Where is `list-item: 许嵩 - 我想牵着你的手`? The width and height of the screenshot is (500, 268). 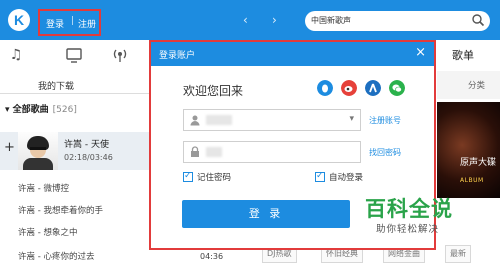
list-item: 许嵩 - 我想牵着你的手 is located at coordinates (60, 210).